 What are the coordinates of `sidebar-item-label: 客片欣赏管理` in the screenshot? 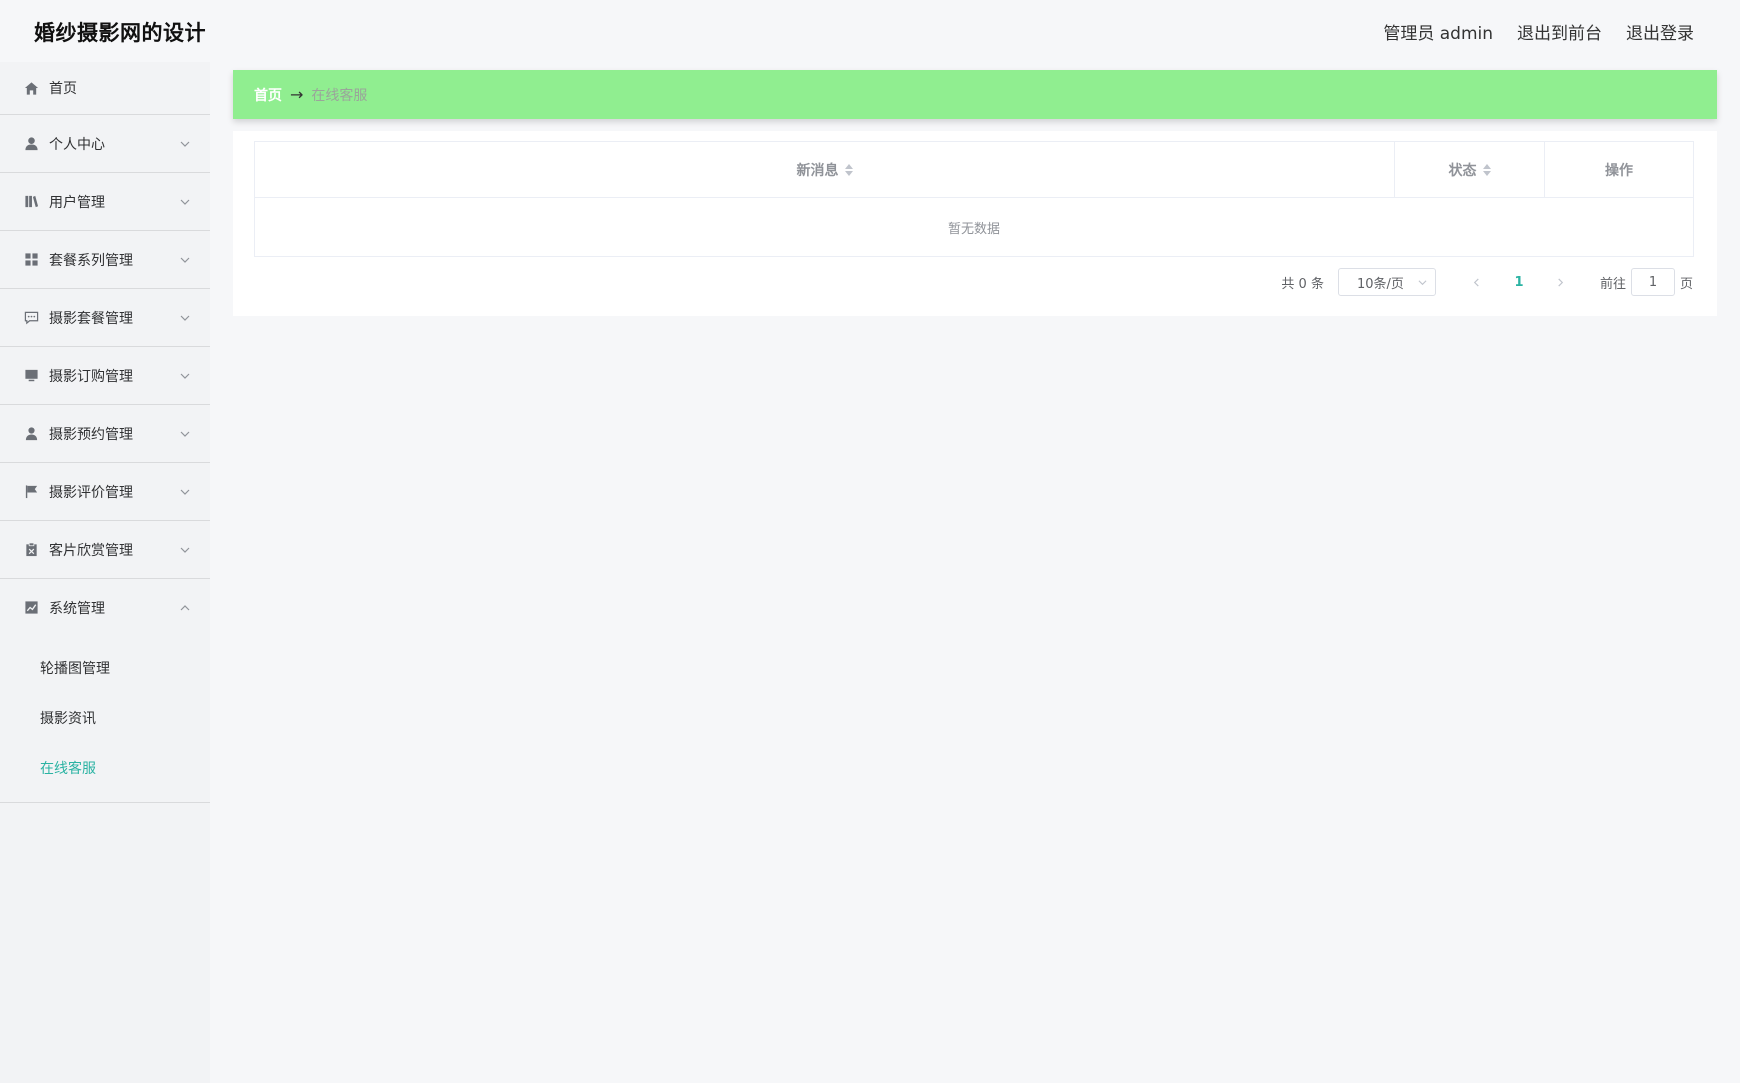 It's located at (91, 550).